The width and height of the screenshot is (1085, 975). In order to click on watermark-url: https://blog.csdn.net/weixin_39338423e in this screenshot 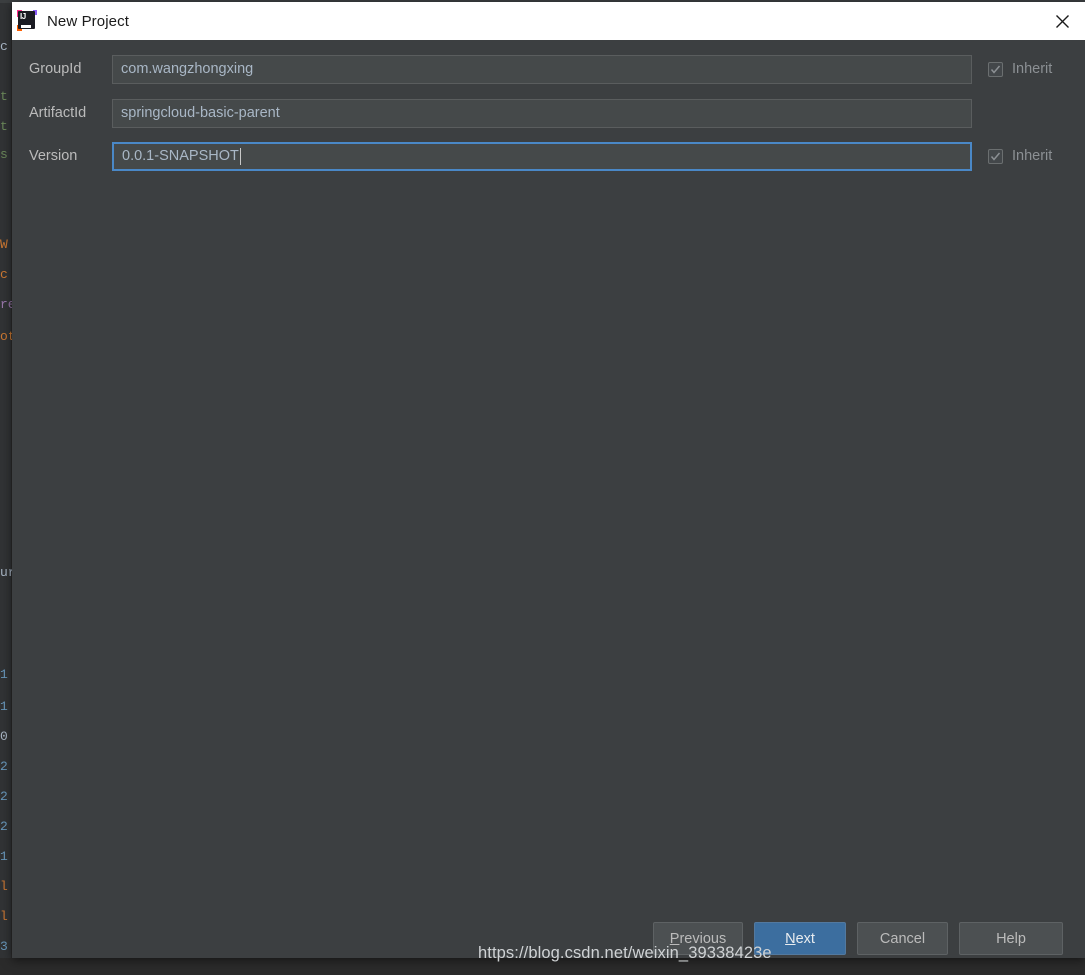, I will do `click(625, 953)`.